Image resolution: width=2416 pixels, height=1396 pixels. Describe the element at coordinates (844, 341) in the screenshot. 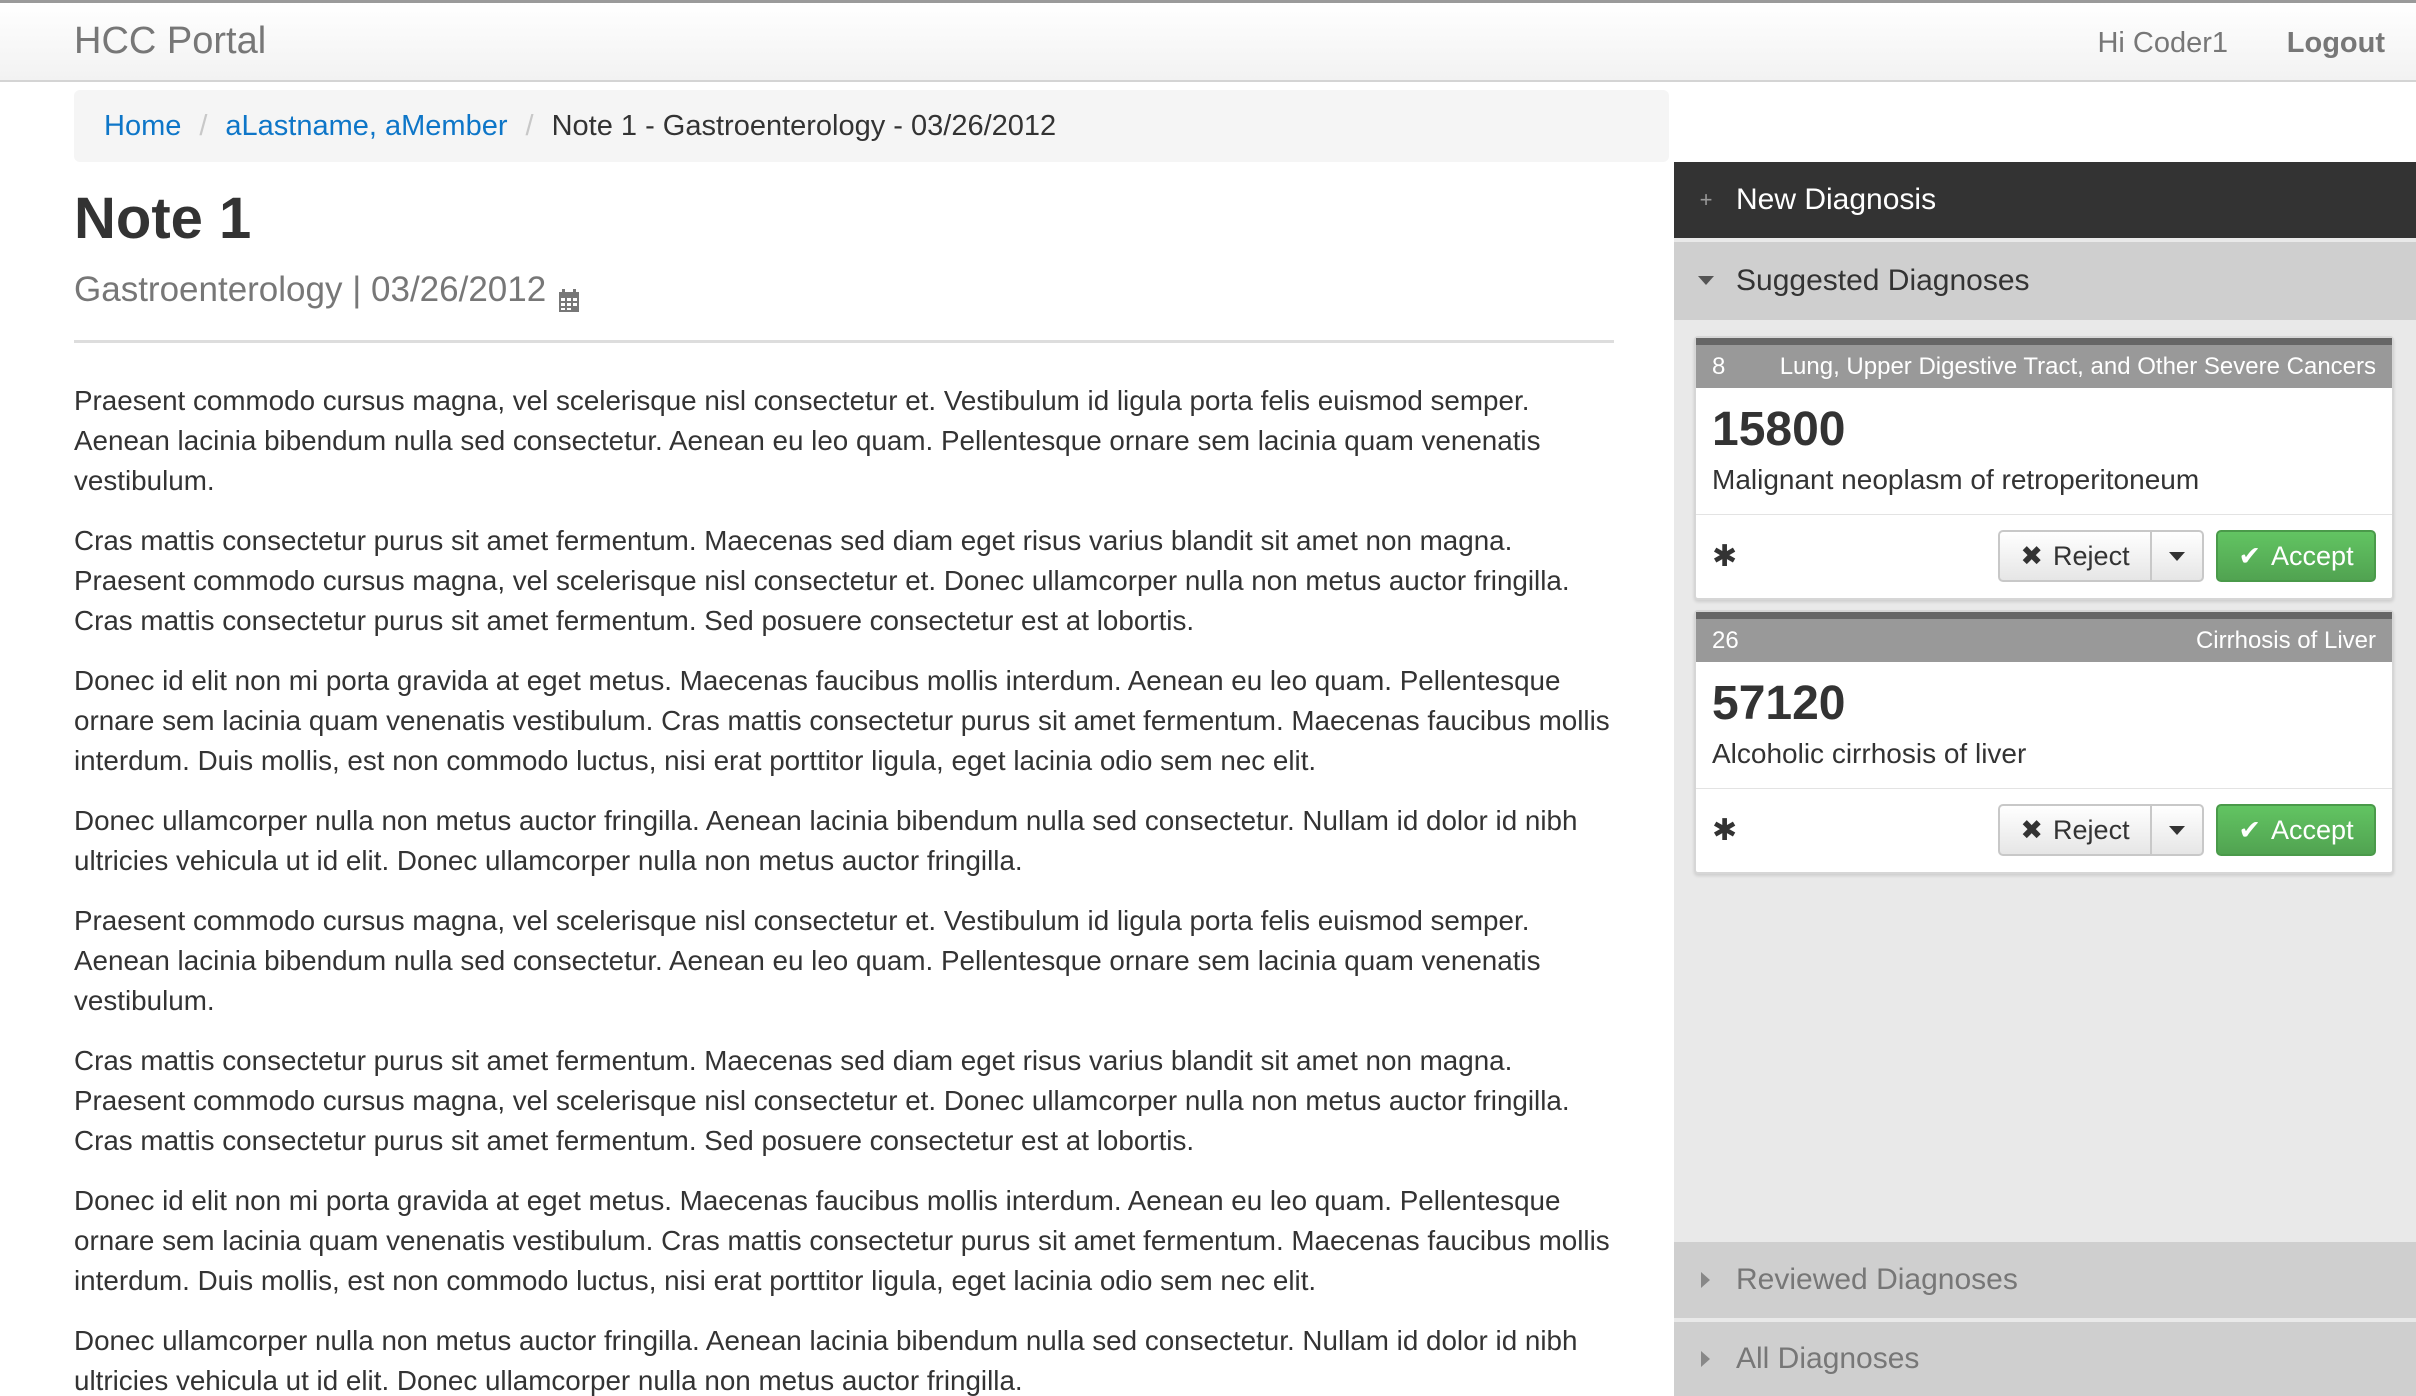

I see `note-divider` at that location.